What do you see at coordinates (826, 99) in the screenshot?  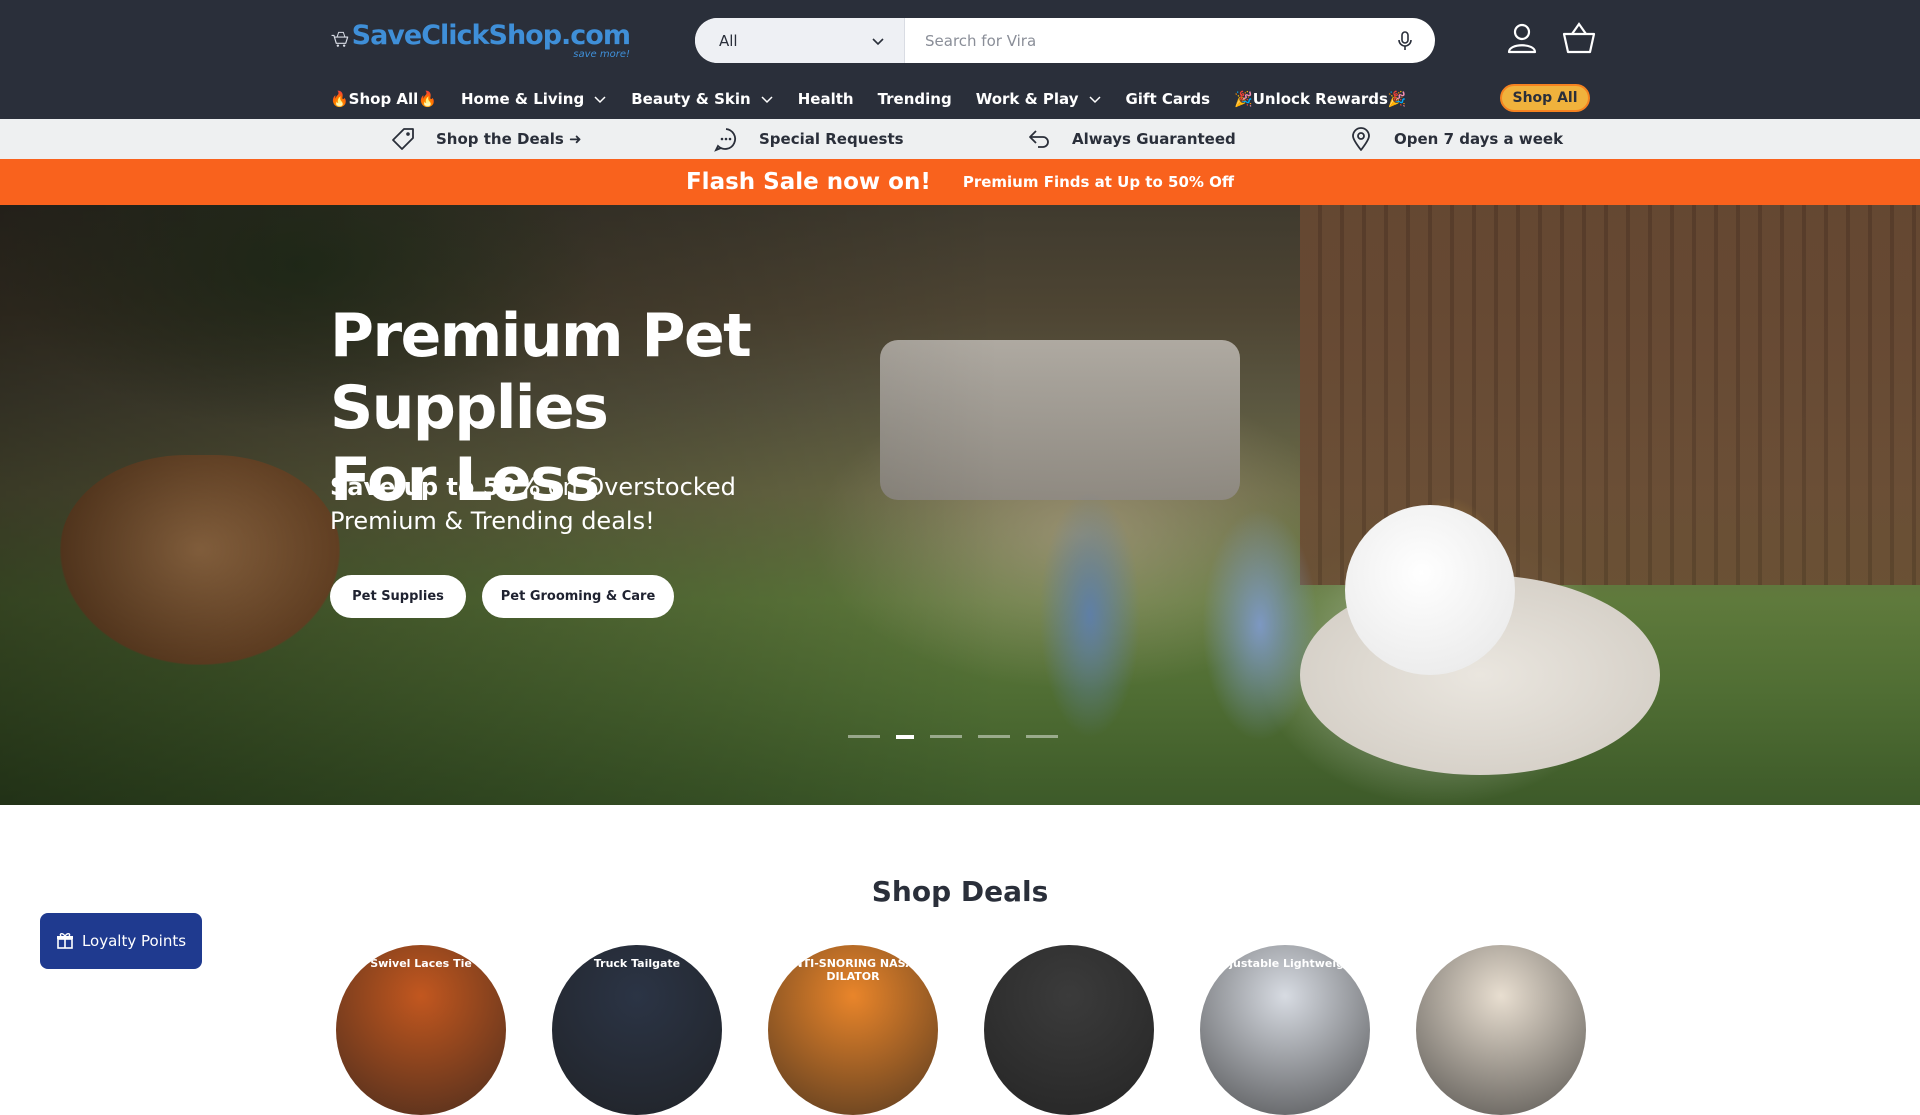 I see `nav-item-health: Health` at bounding box center [826, 99].